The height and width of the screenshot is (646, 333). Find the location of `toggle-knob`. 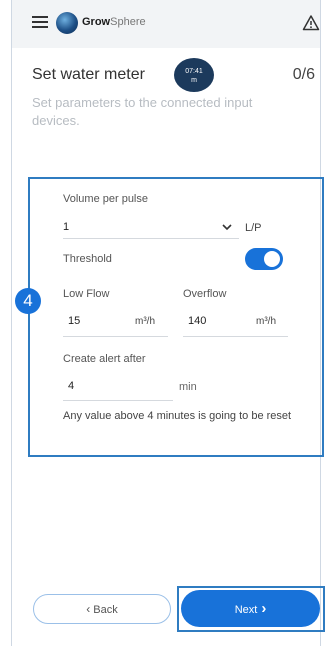

toggle-knob is located at coordinates (272, 259).